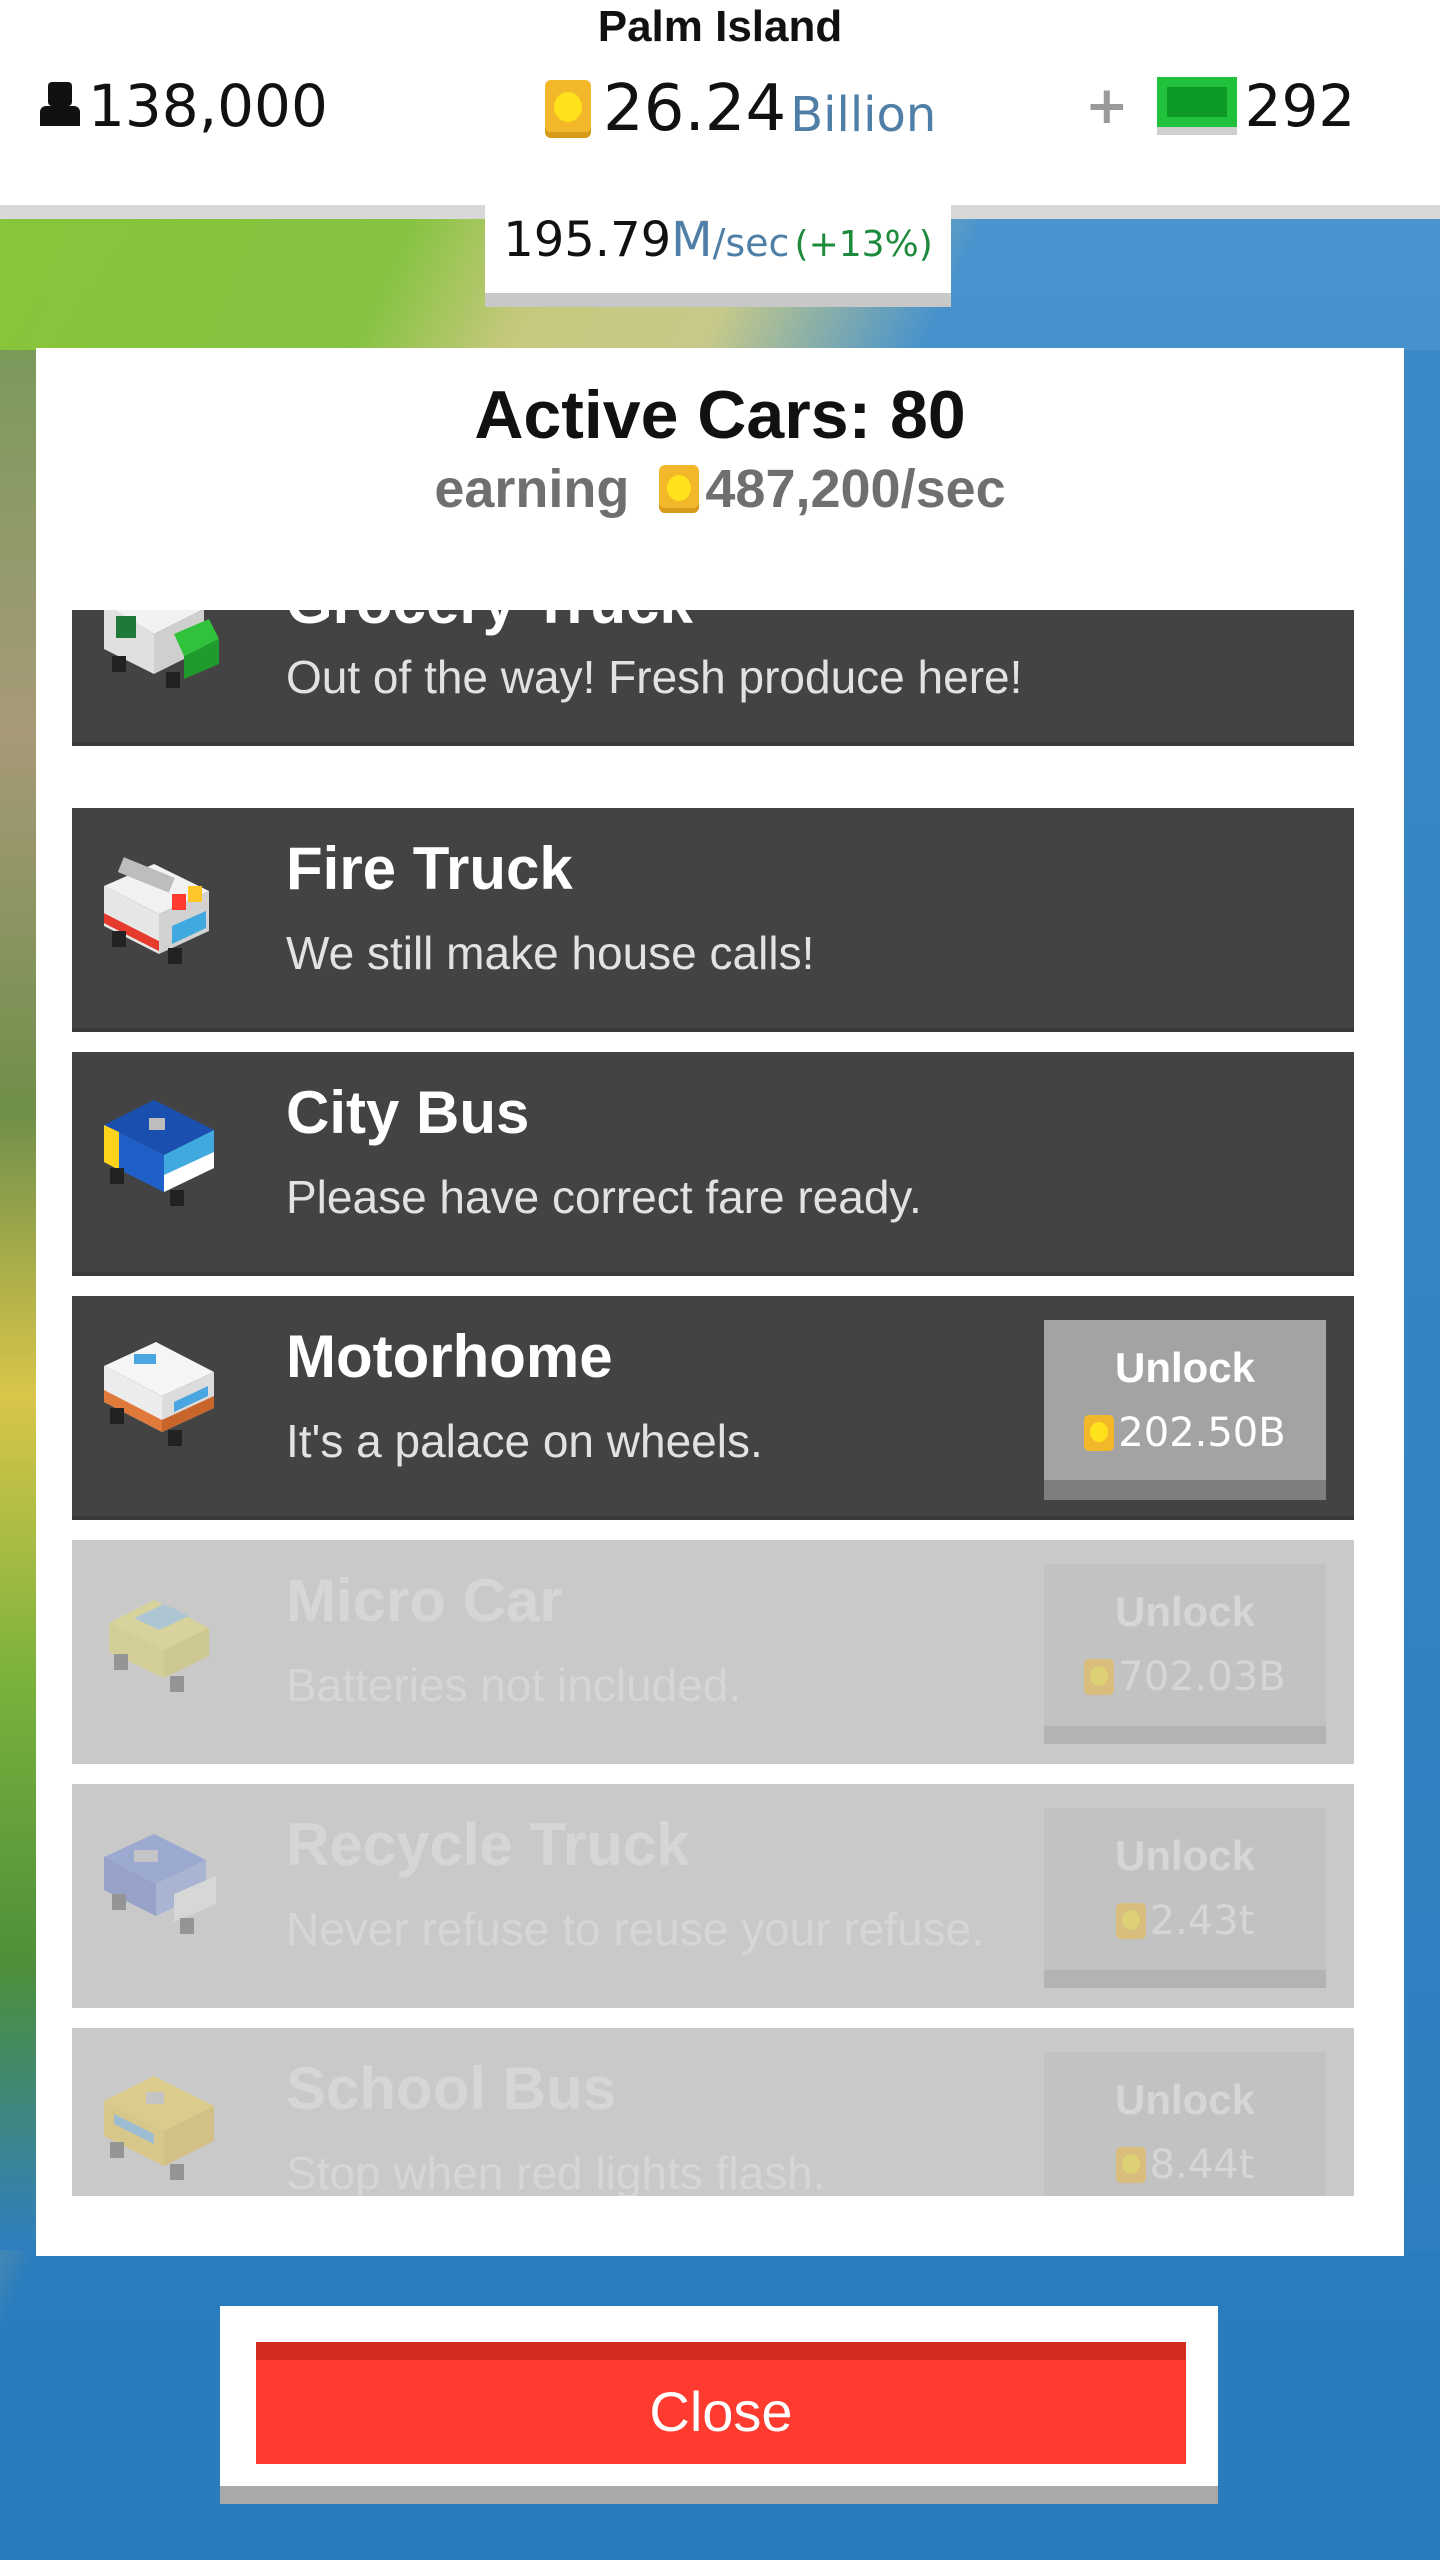 This screenshot has height=2560, width=1440. Describe the element at coordinates (713, 920) in the screenshot. I see `car-row-fire-truck: Fire Truck We still make house calls!` at that location.